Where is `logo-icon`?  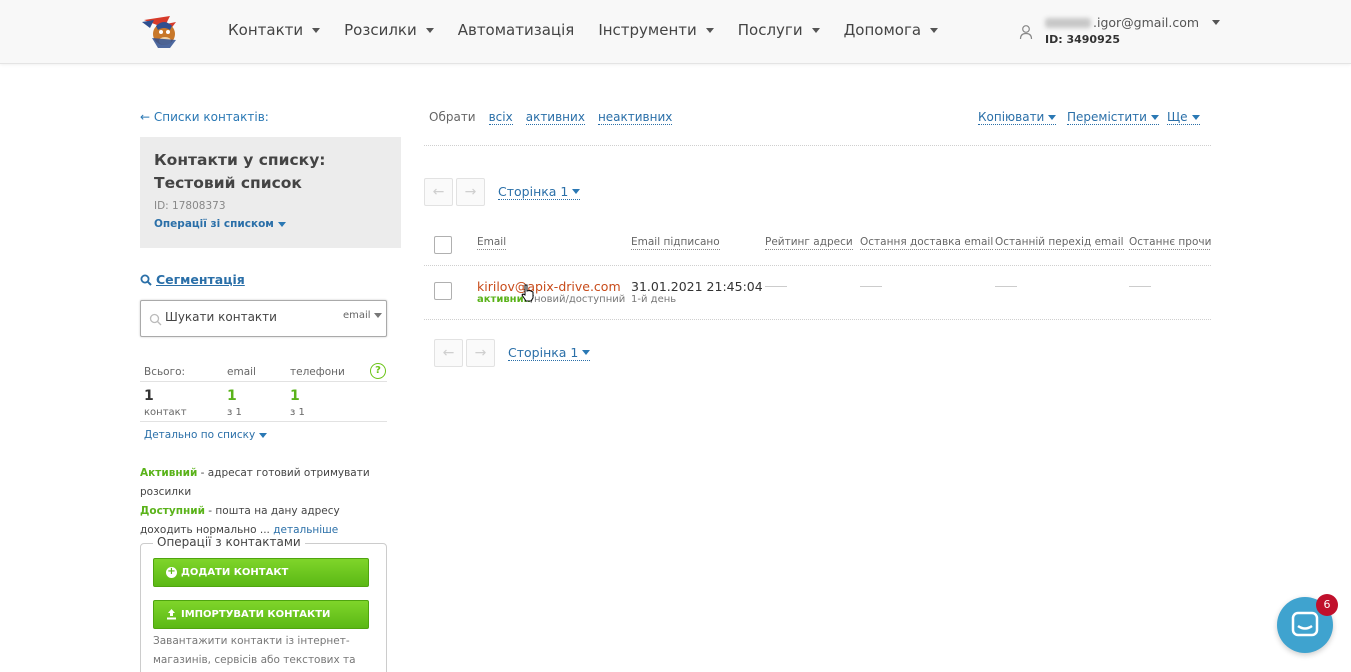
logo-icon is located at coordinates (161, 31).